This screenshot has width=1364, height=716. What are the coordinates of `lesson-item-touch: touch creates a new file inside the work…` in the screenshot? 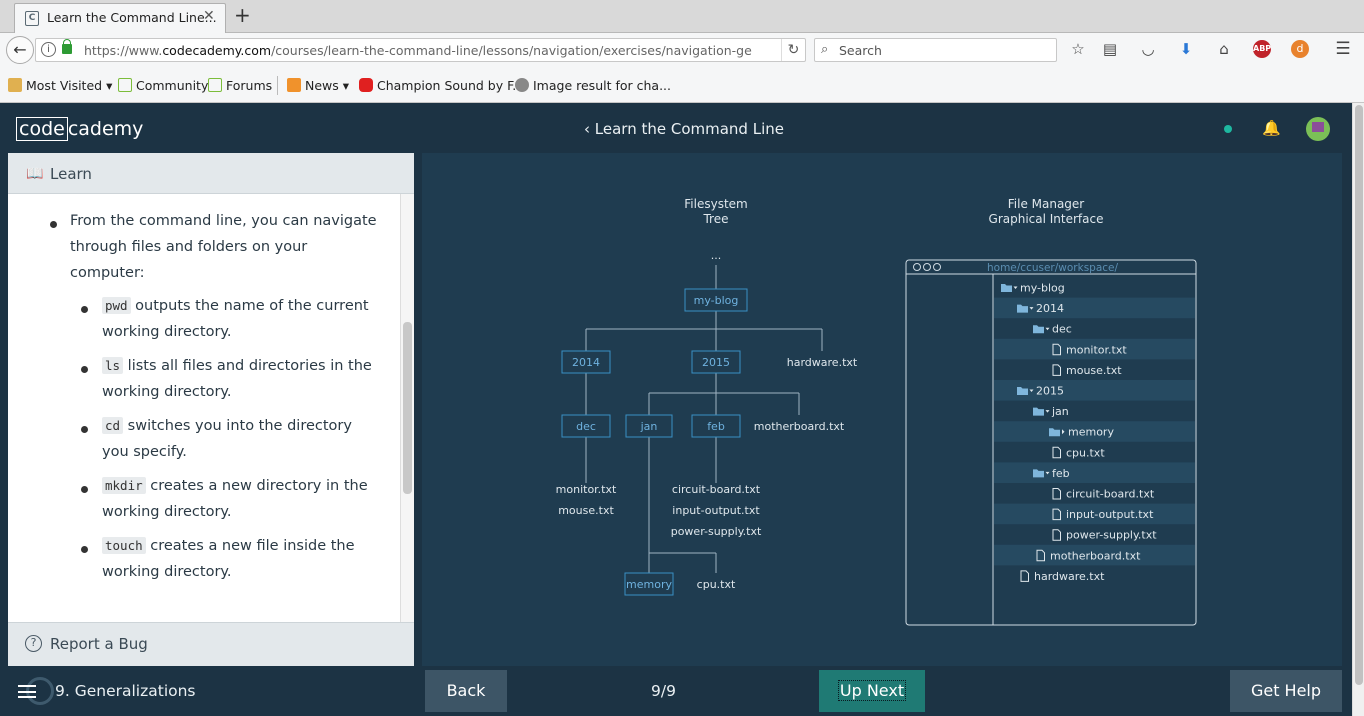 It's located at (228, 558).